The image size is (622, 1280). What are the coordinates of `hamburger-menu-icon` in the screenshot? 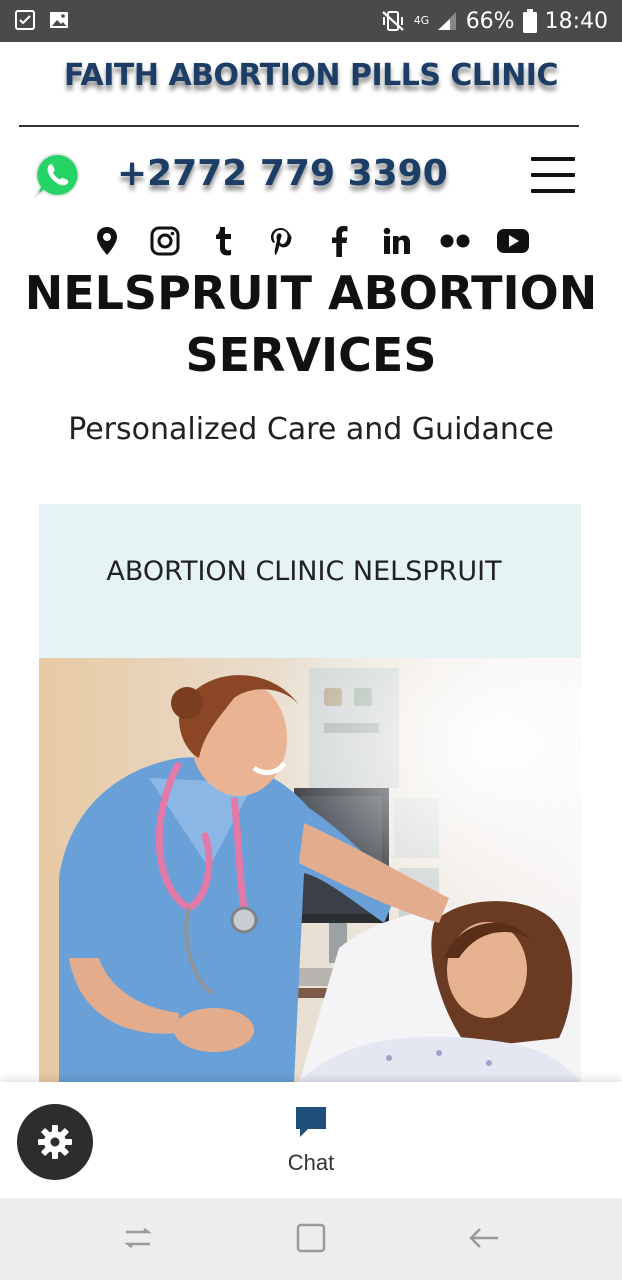 It's located at (553, 175).